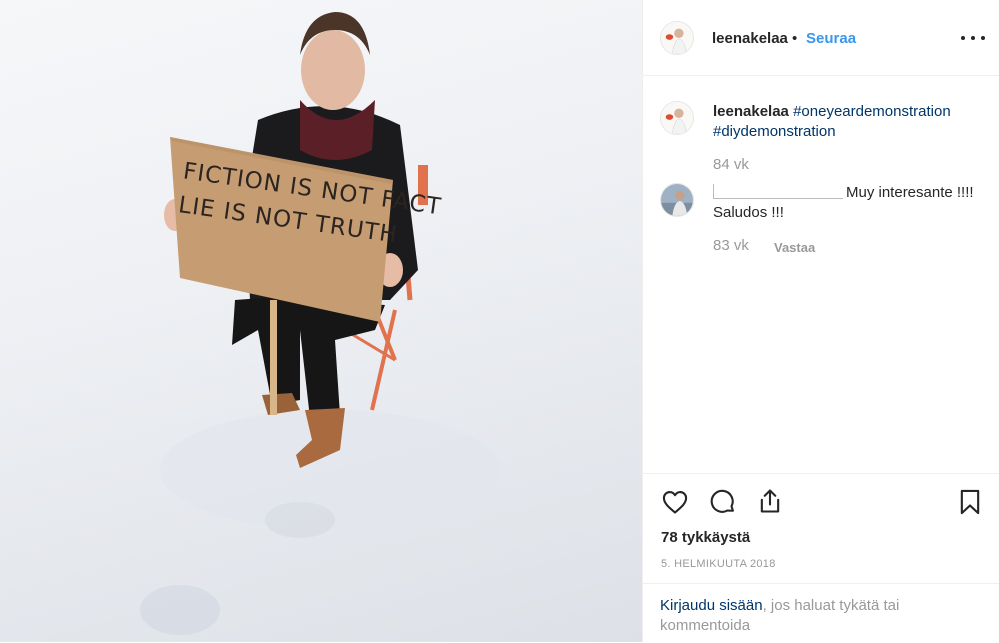 The width and height of the screenshot is (999, 643). I want to click on commenter-avatar, so click(677, 200).